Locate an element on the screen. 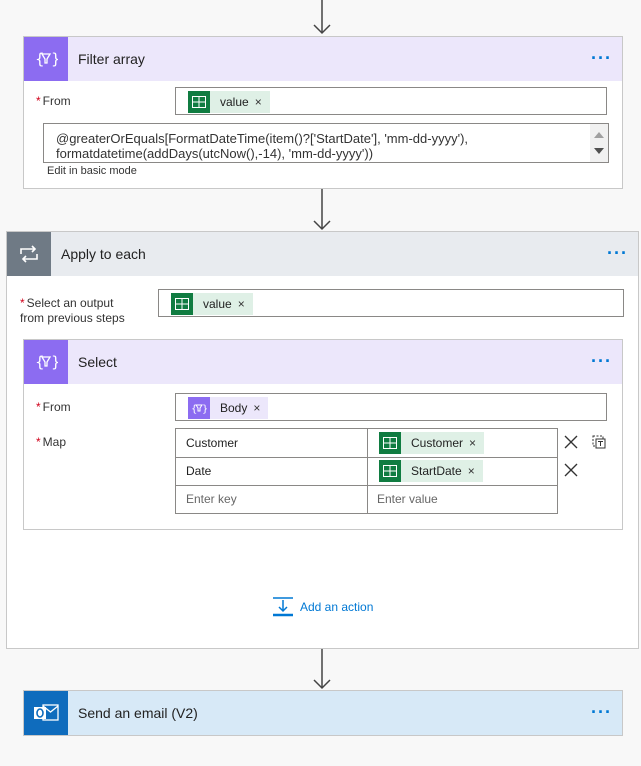 This screenshot has width=641, height=766. from-field: value × is located at coordinates (391, 101).